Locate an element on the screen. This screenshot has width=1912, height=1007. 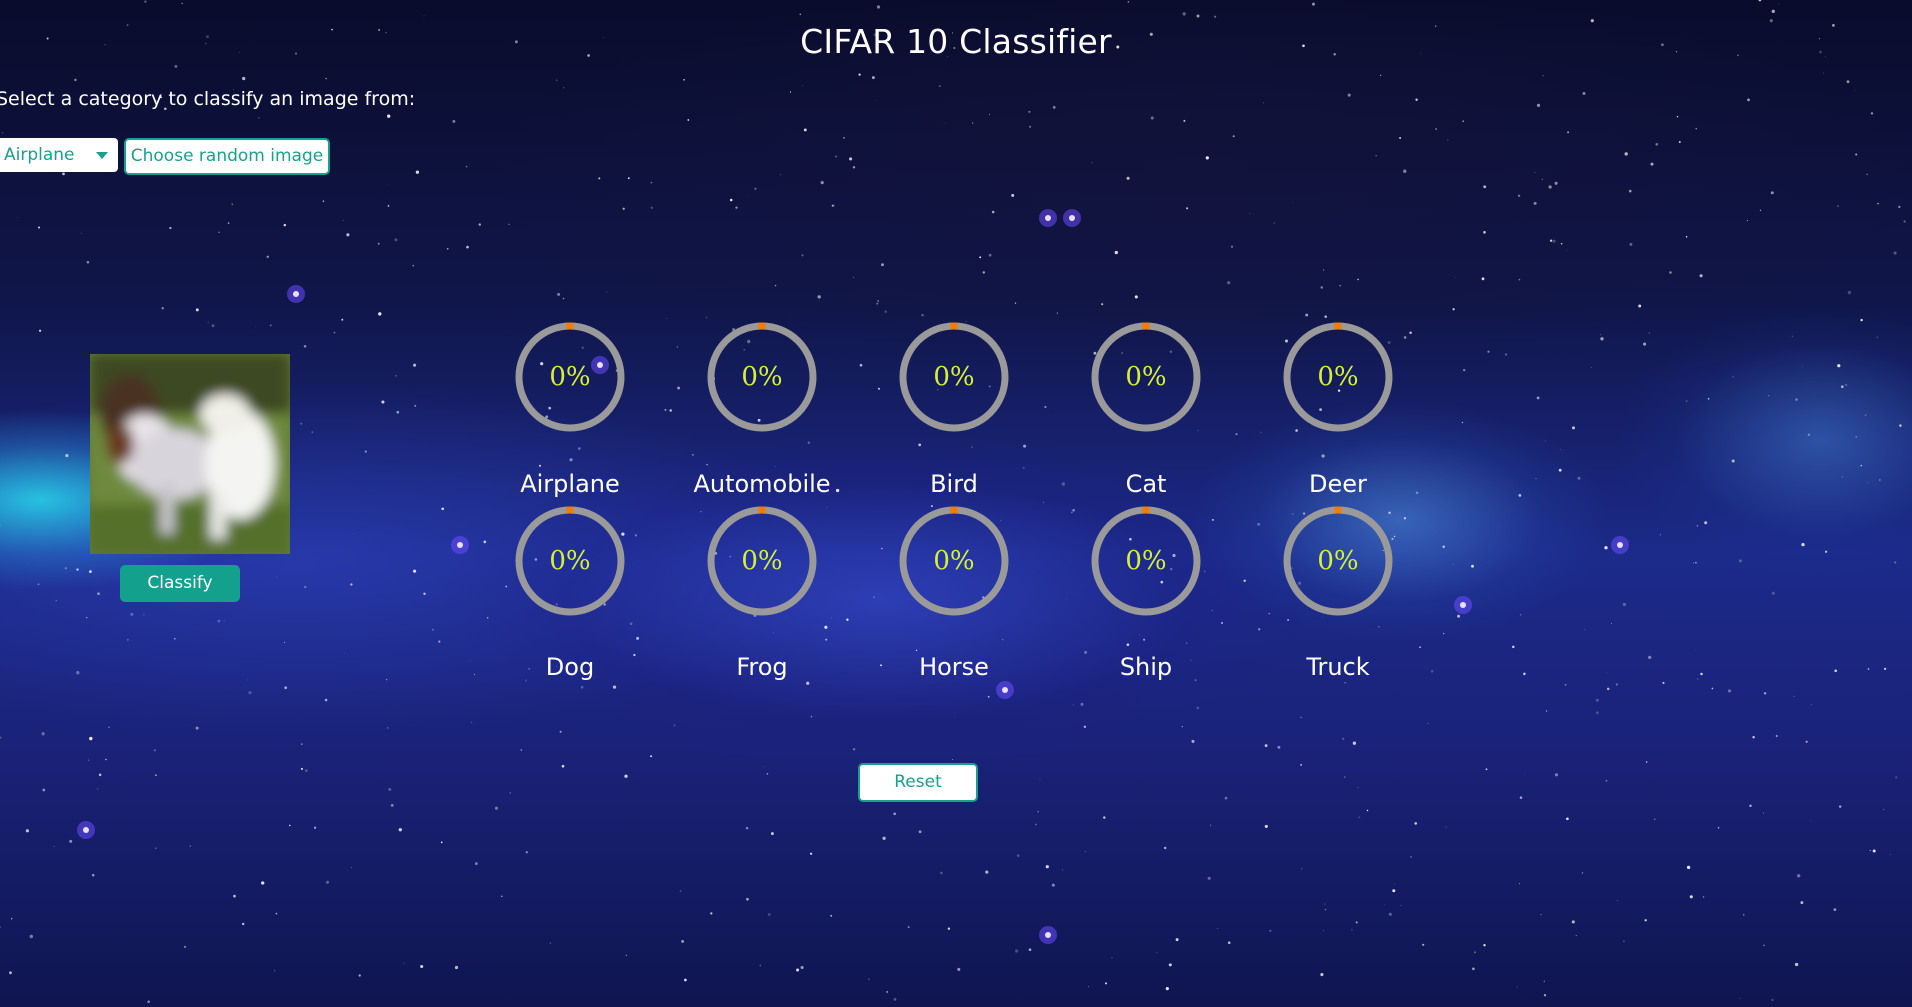
gauge-automobile: 0% is located at coordinates (762, 377).